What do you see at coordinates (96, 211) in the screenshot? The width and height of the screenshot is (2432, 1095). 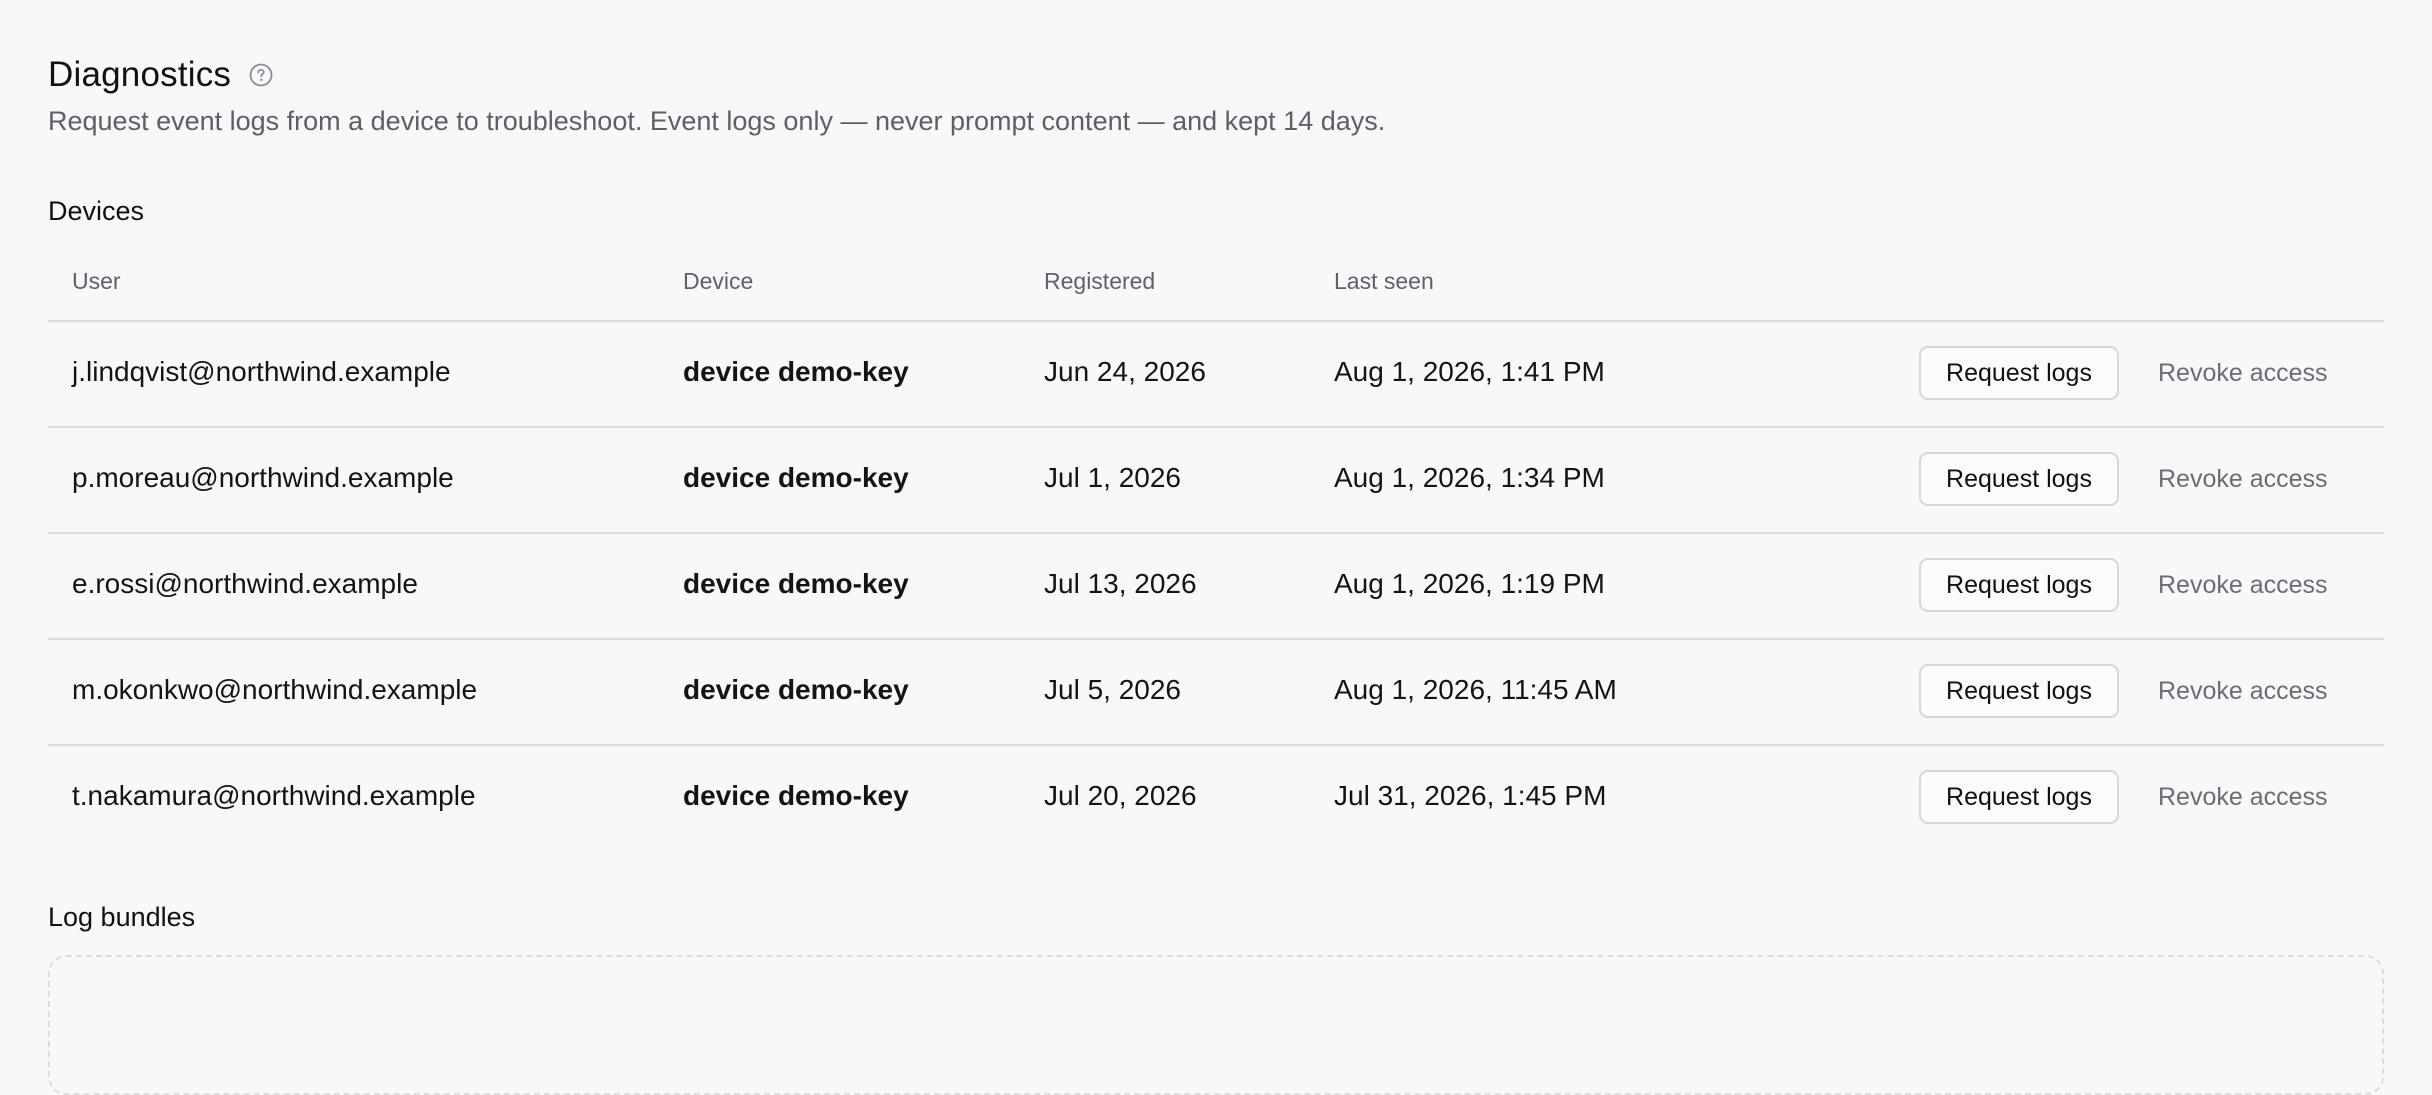 I see `devices-section-title: Devices` at bounding box center [96, 211].